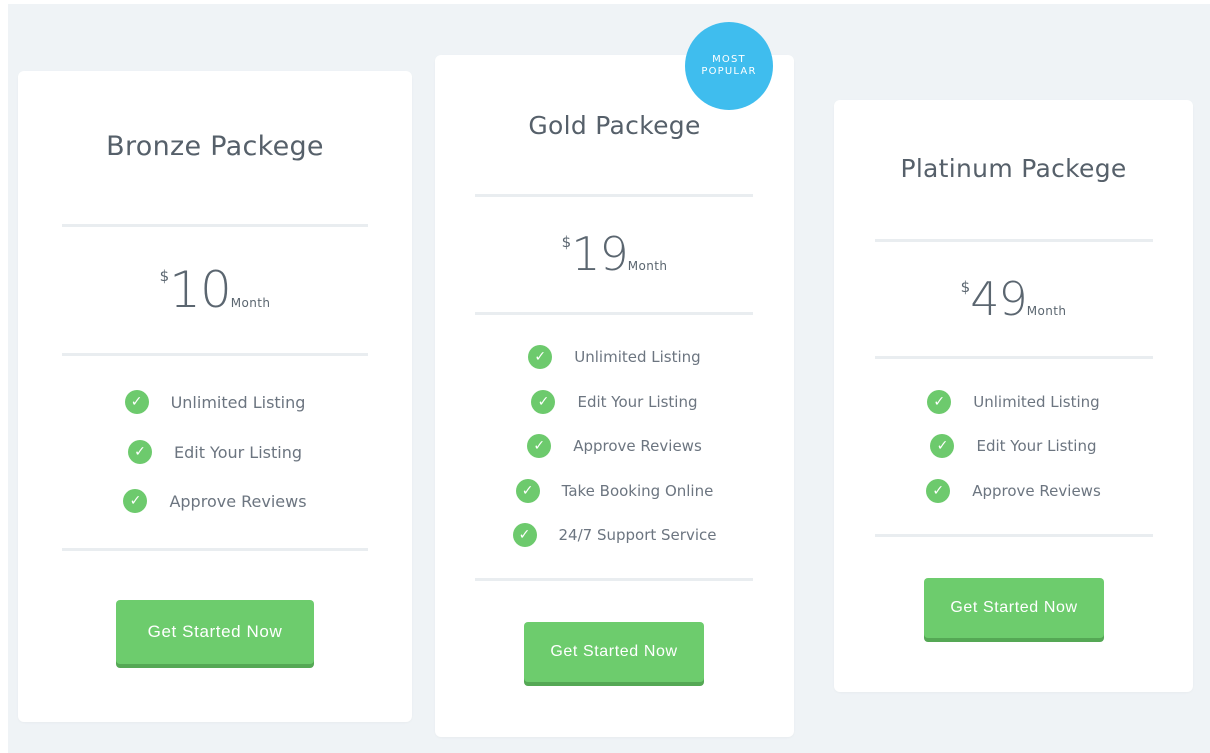 Image resolution: width=1210 pixels, height=753 pixels. I want to click on price-amount: 19, so click(600, 254).